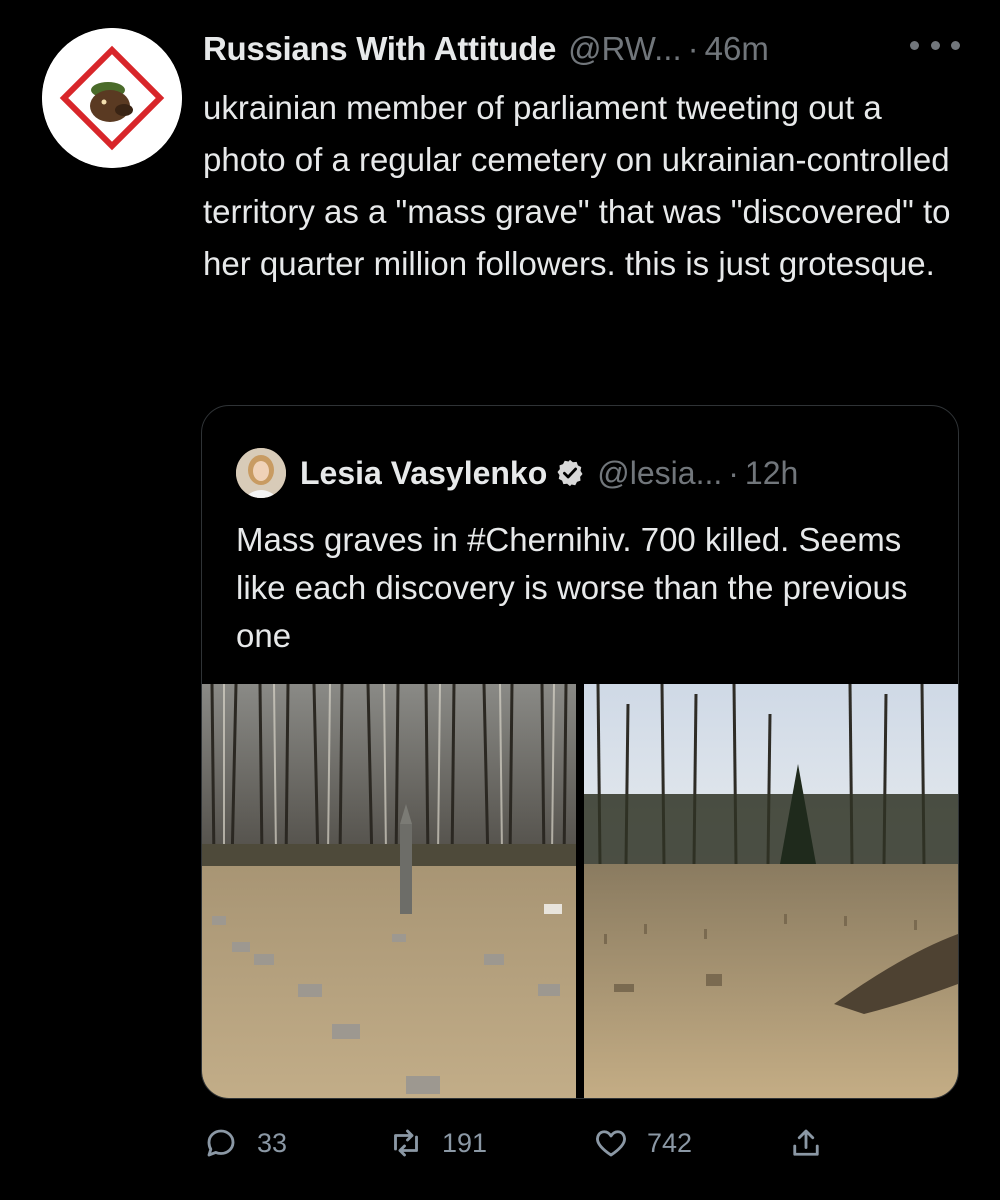 The image size is (1000, 1200). What do you see at coordinates (737, 49) in the screenshot?
I see `tweet-time: 46m` at bounding box center [737, 49].